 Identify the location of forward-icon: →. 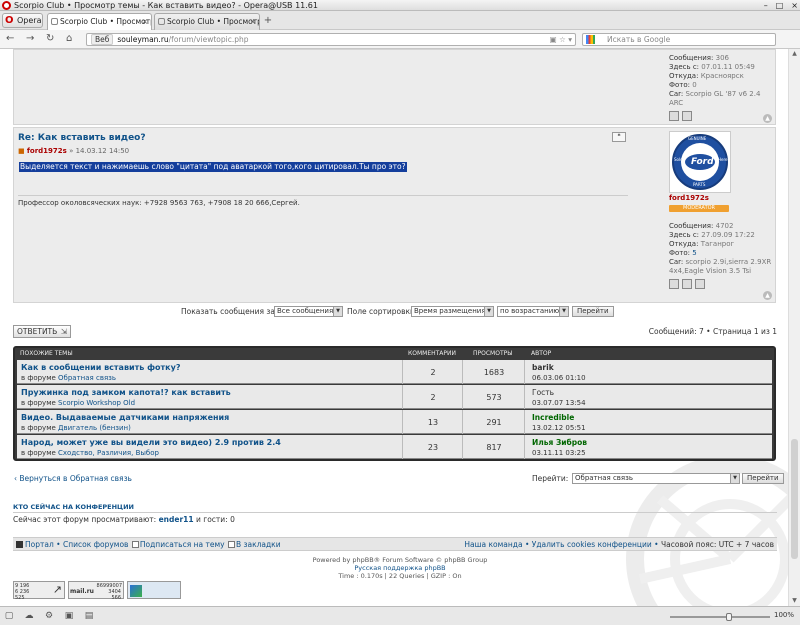
(30, 39).